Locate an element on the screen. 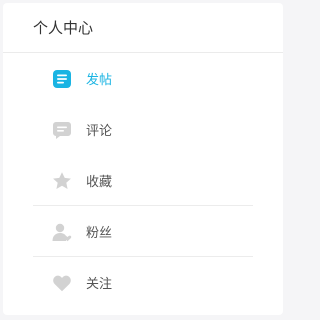 This screenshot has height=320, width=320. menu-item-fans: 粉丝 is located at coordinates (143, 231).